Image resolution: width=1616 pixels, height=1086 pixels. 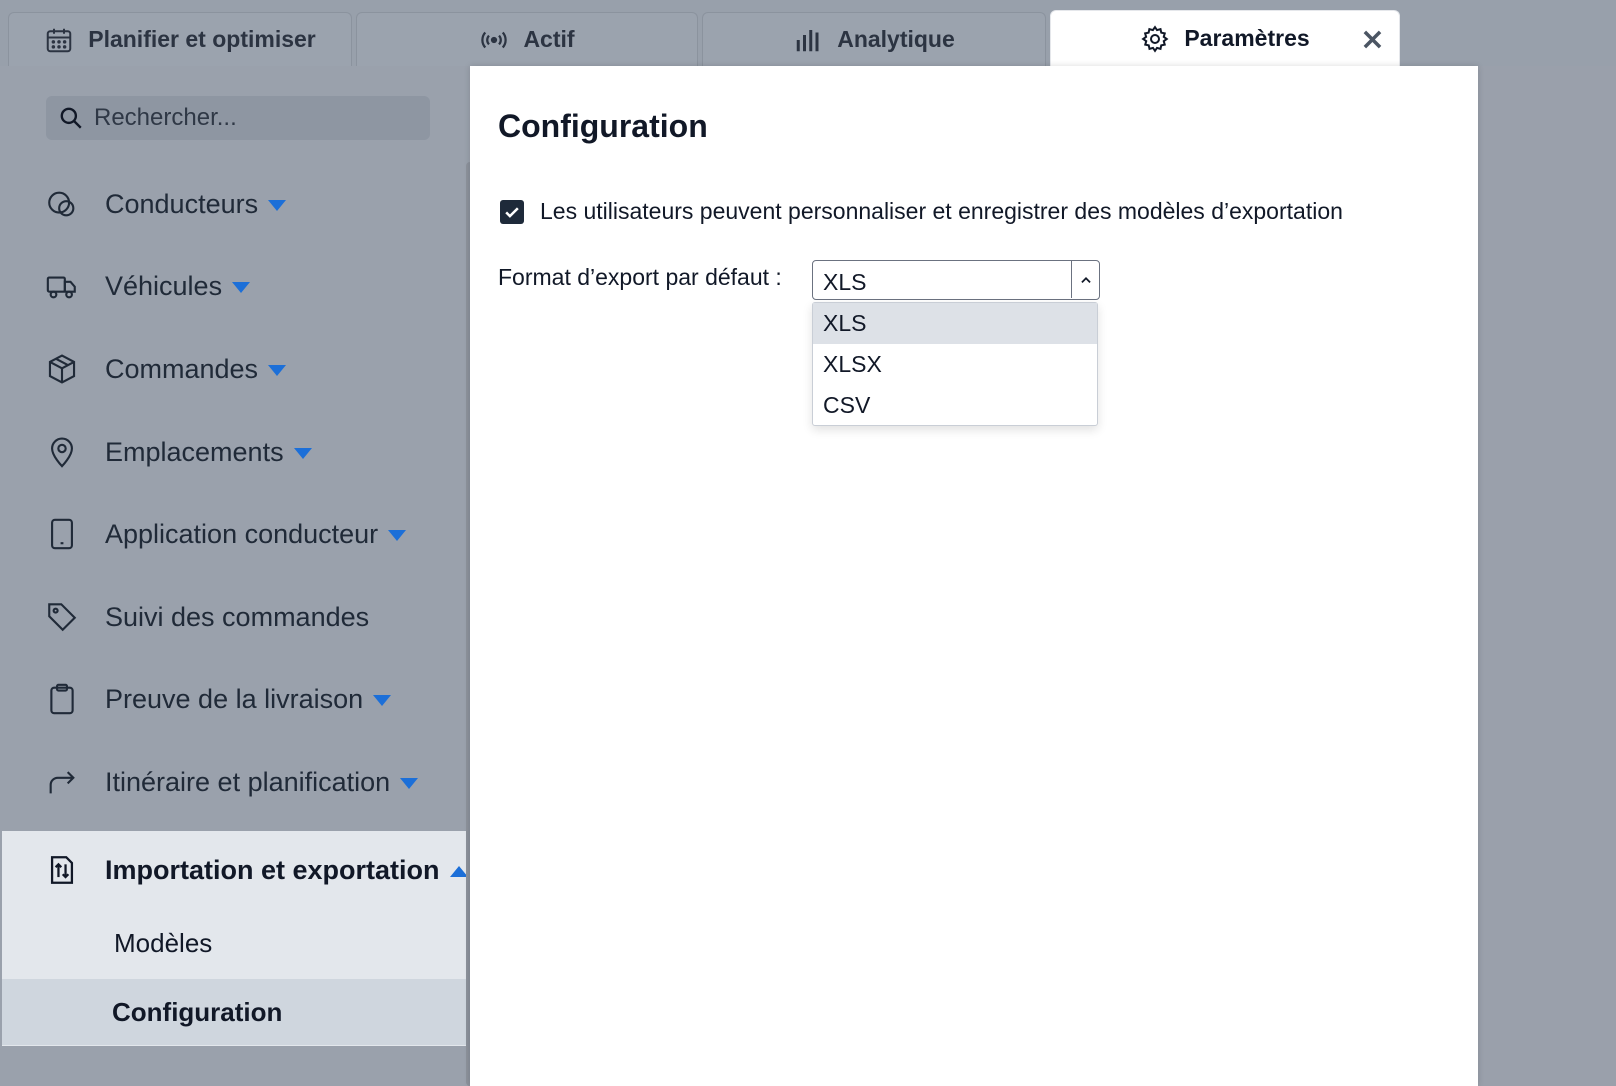 What do you see at coordinates (62, 204) in the screenshot?
I see `driver-icon` at bounding box center [62, 204].